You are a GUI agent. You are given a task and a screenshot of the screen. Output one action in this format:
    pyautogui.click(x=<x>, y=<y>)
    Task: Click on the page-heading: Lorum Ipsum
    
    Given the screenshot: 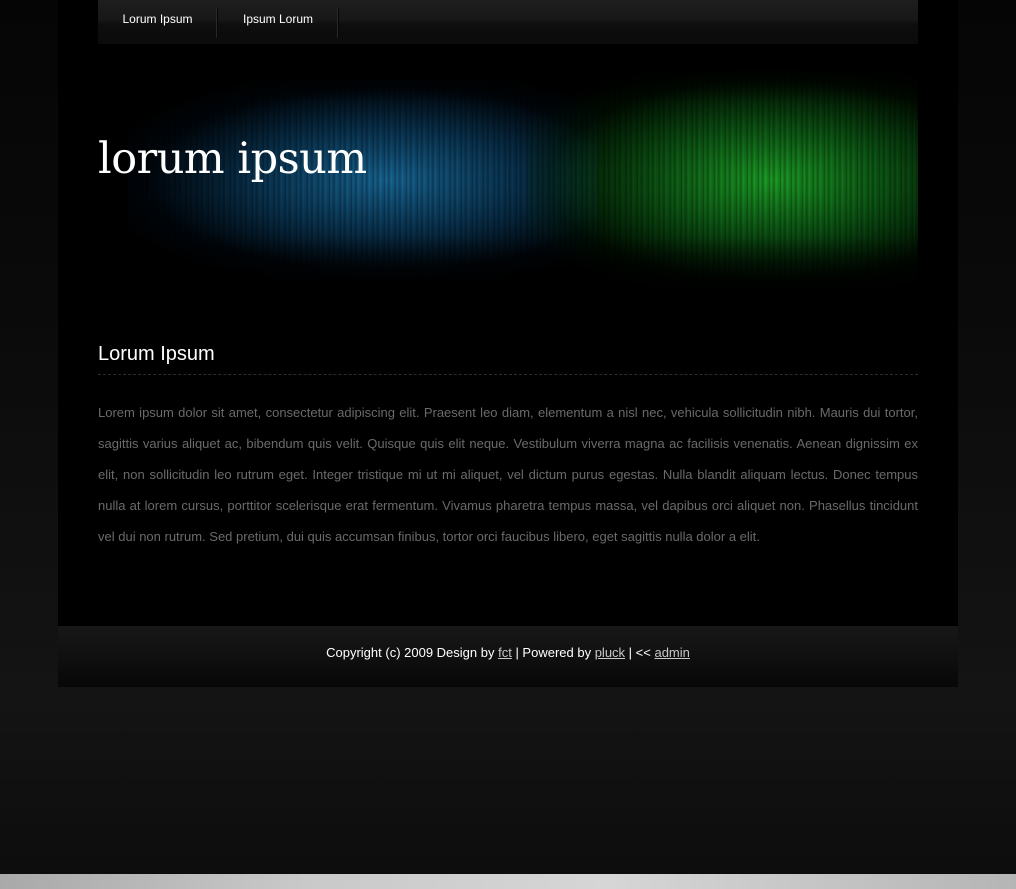 What is the action you would take?
    pyautogui.click(x=508, y=359)
    